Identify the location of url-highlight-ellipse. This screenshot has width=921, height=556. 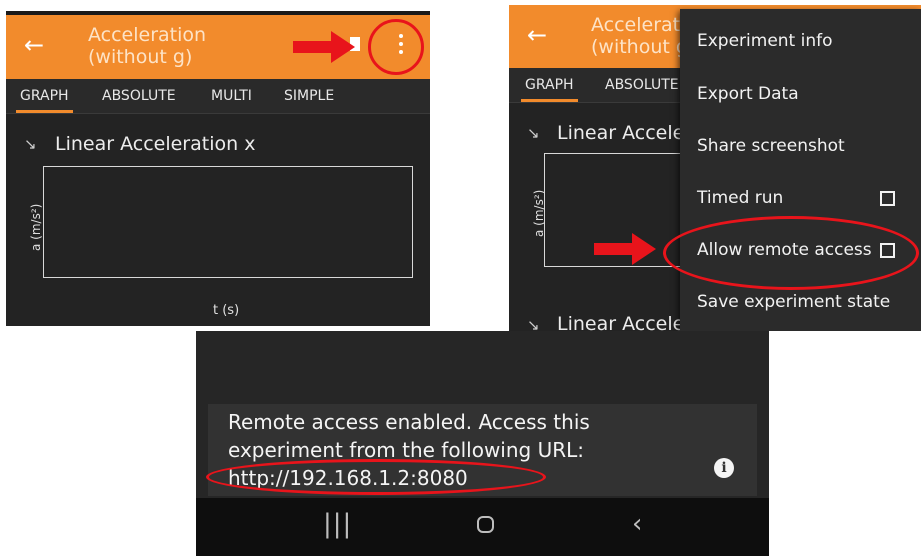
(376, 477).